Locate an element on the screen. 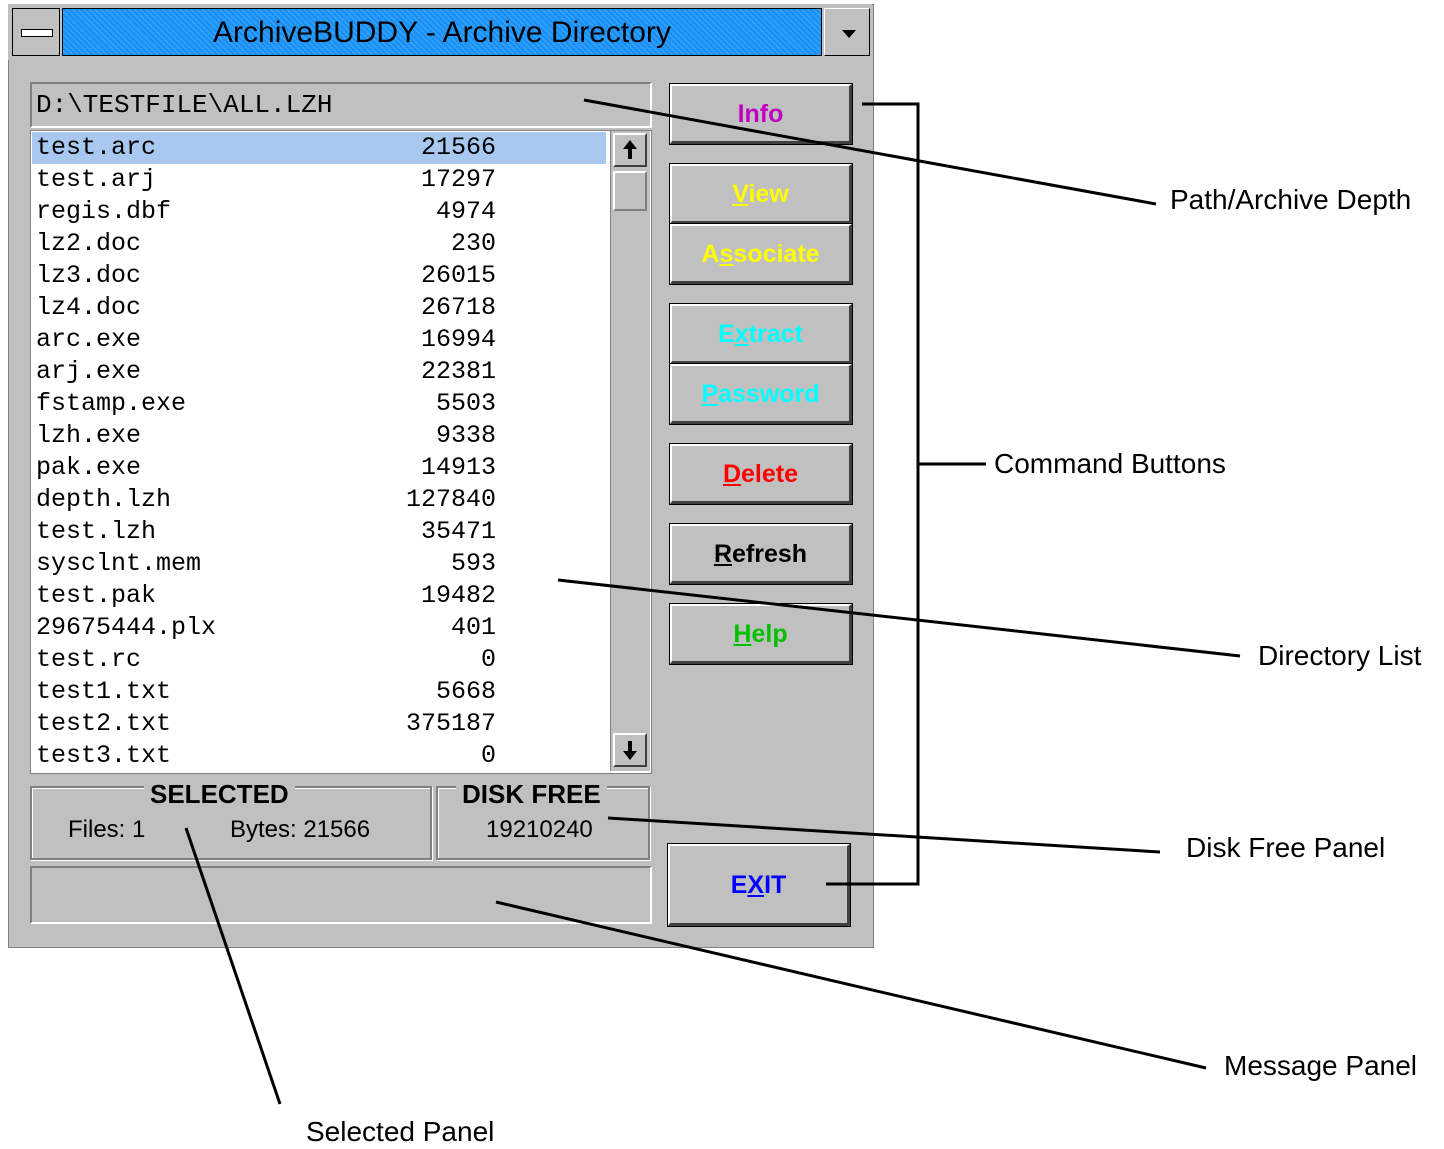  callout-commands: Command Buttons is located at coordinates (1110, 463).